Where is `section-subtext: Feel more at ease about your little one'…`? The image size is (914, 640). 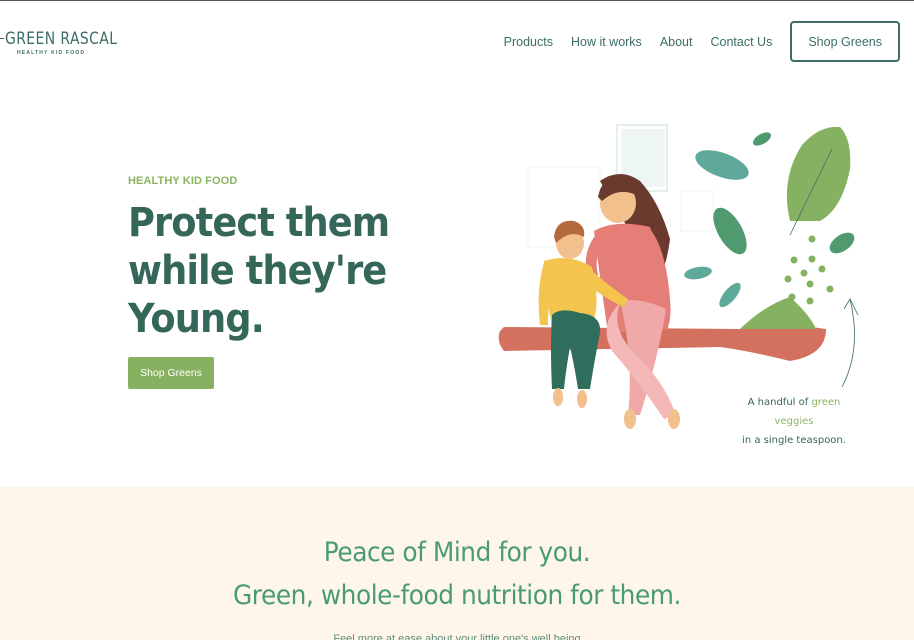
section-subtext: Feel more at ease about your little one'… is located at coordinates (457, 636).